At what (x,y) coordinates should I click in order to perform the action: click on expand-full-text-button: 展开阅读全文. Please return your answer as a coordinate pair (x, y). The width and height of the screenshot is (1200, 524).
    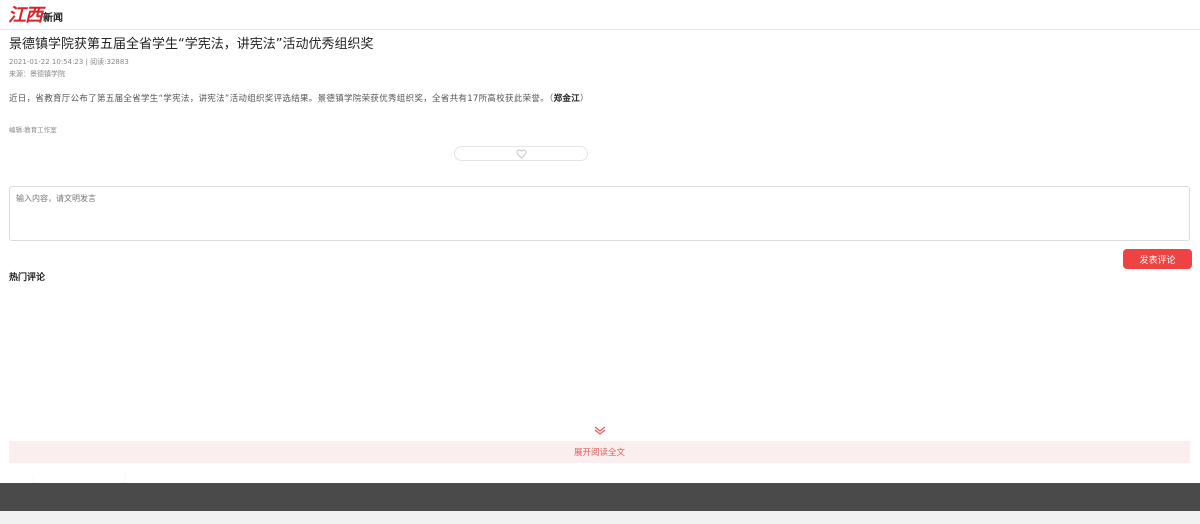
    Looking at the image, I should click on (599, 452).